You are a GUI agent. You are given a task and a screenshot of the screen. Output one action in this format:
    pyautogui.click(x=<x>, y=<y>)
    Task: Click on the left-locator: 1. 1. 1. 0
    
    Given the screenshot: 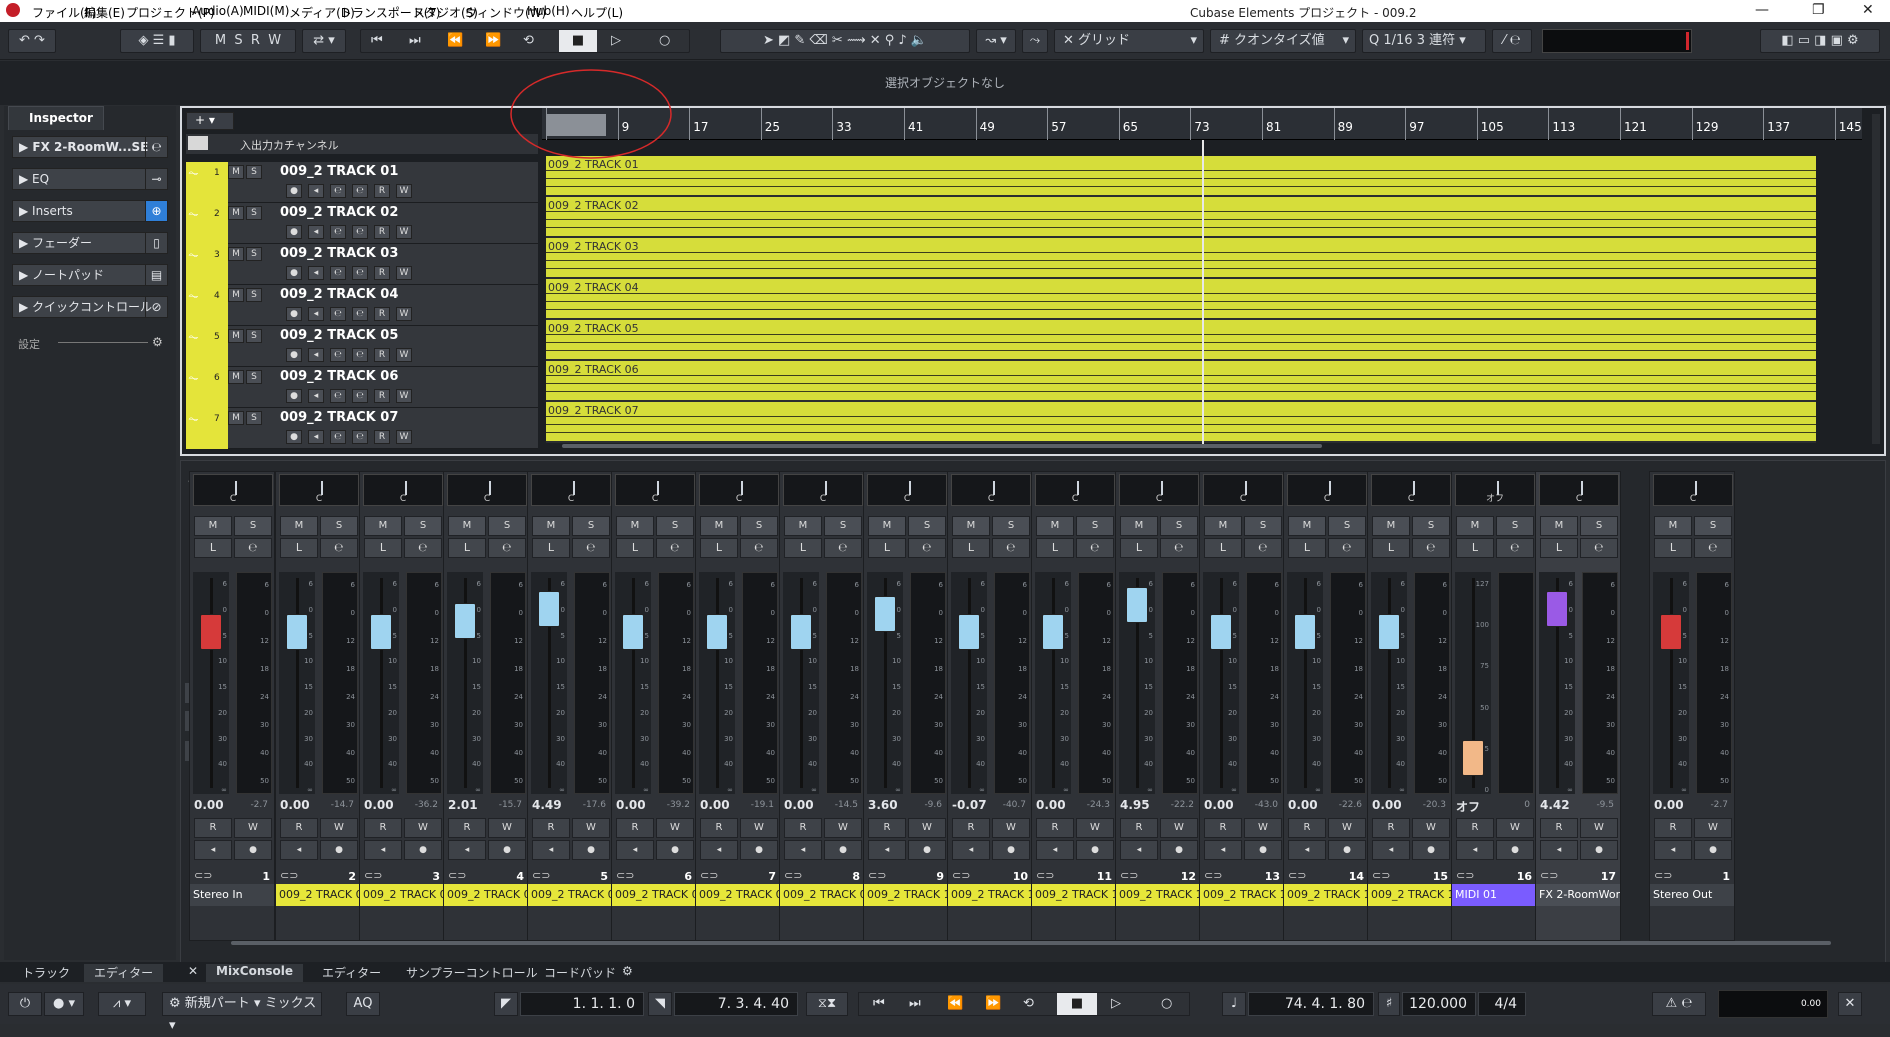 What is the action you would take?
    pyautogui.click(x=582, y=1004)
    